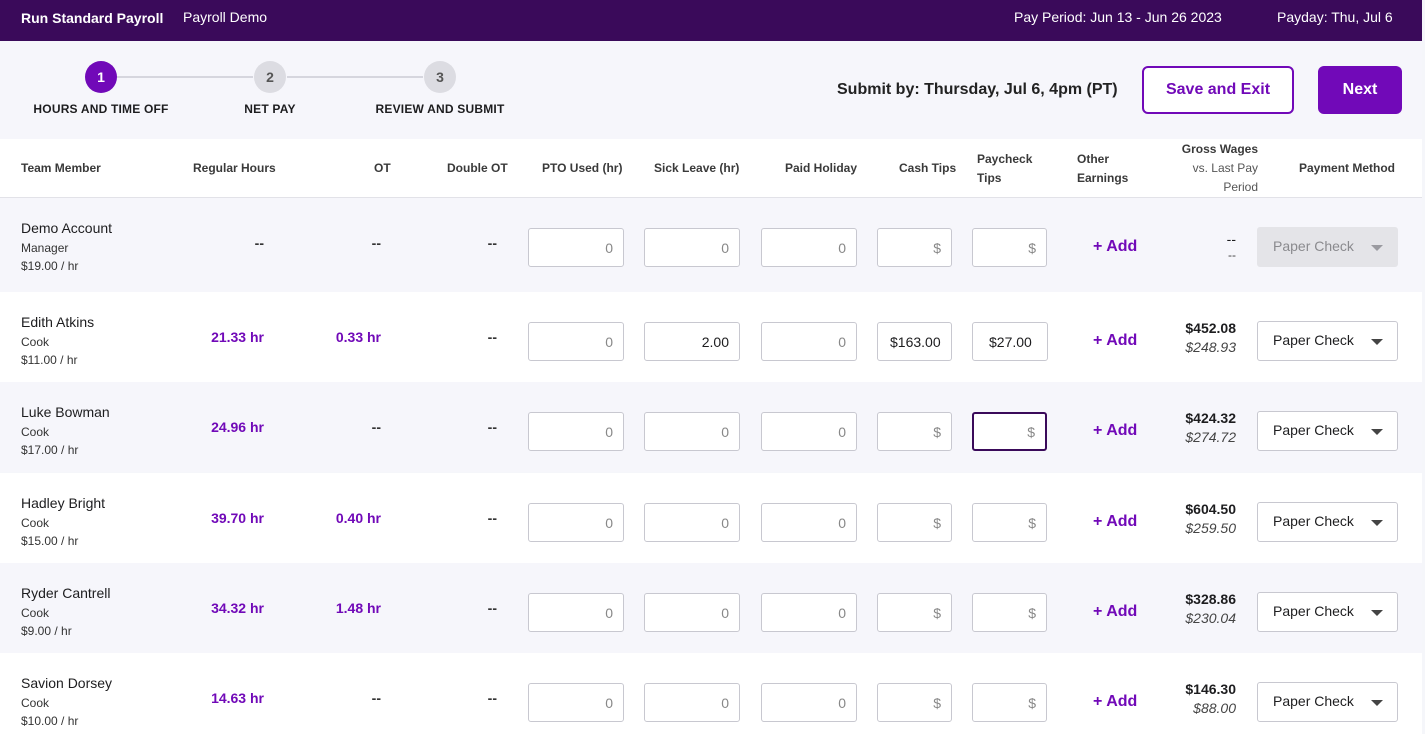  Describe the element at coordinates (821, 168) in the screenshot. I see `col-paid-holiday: Paid Holiday` at that location.